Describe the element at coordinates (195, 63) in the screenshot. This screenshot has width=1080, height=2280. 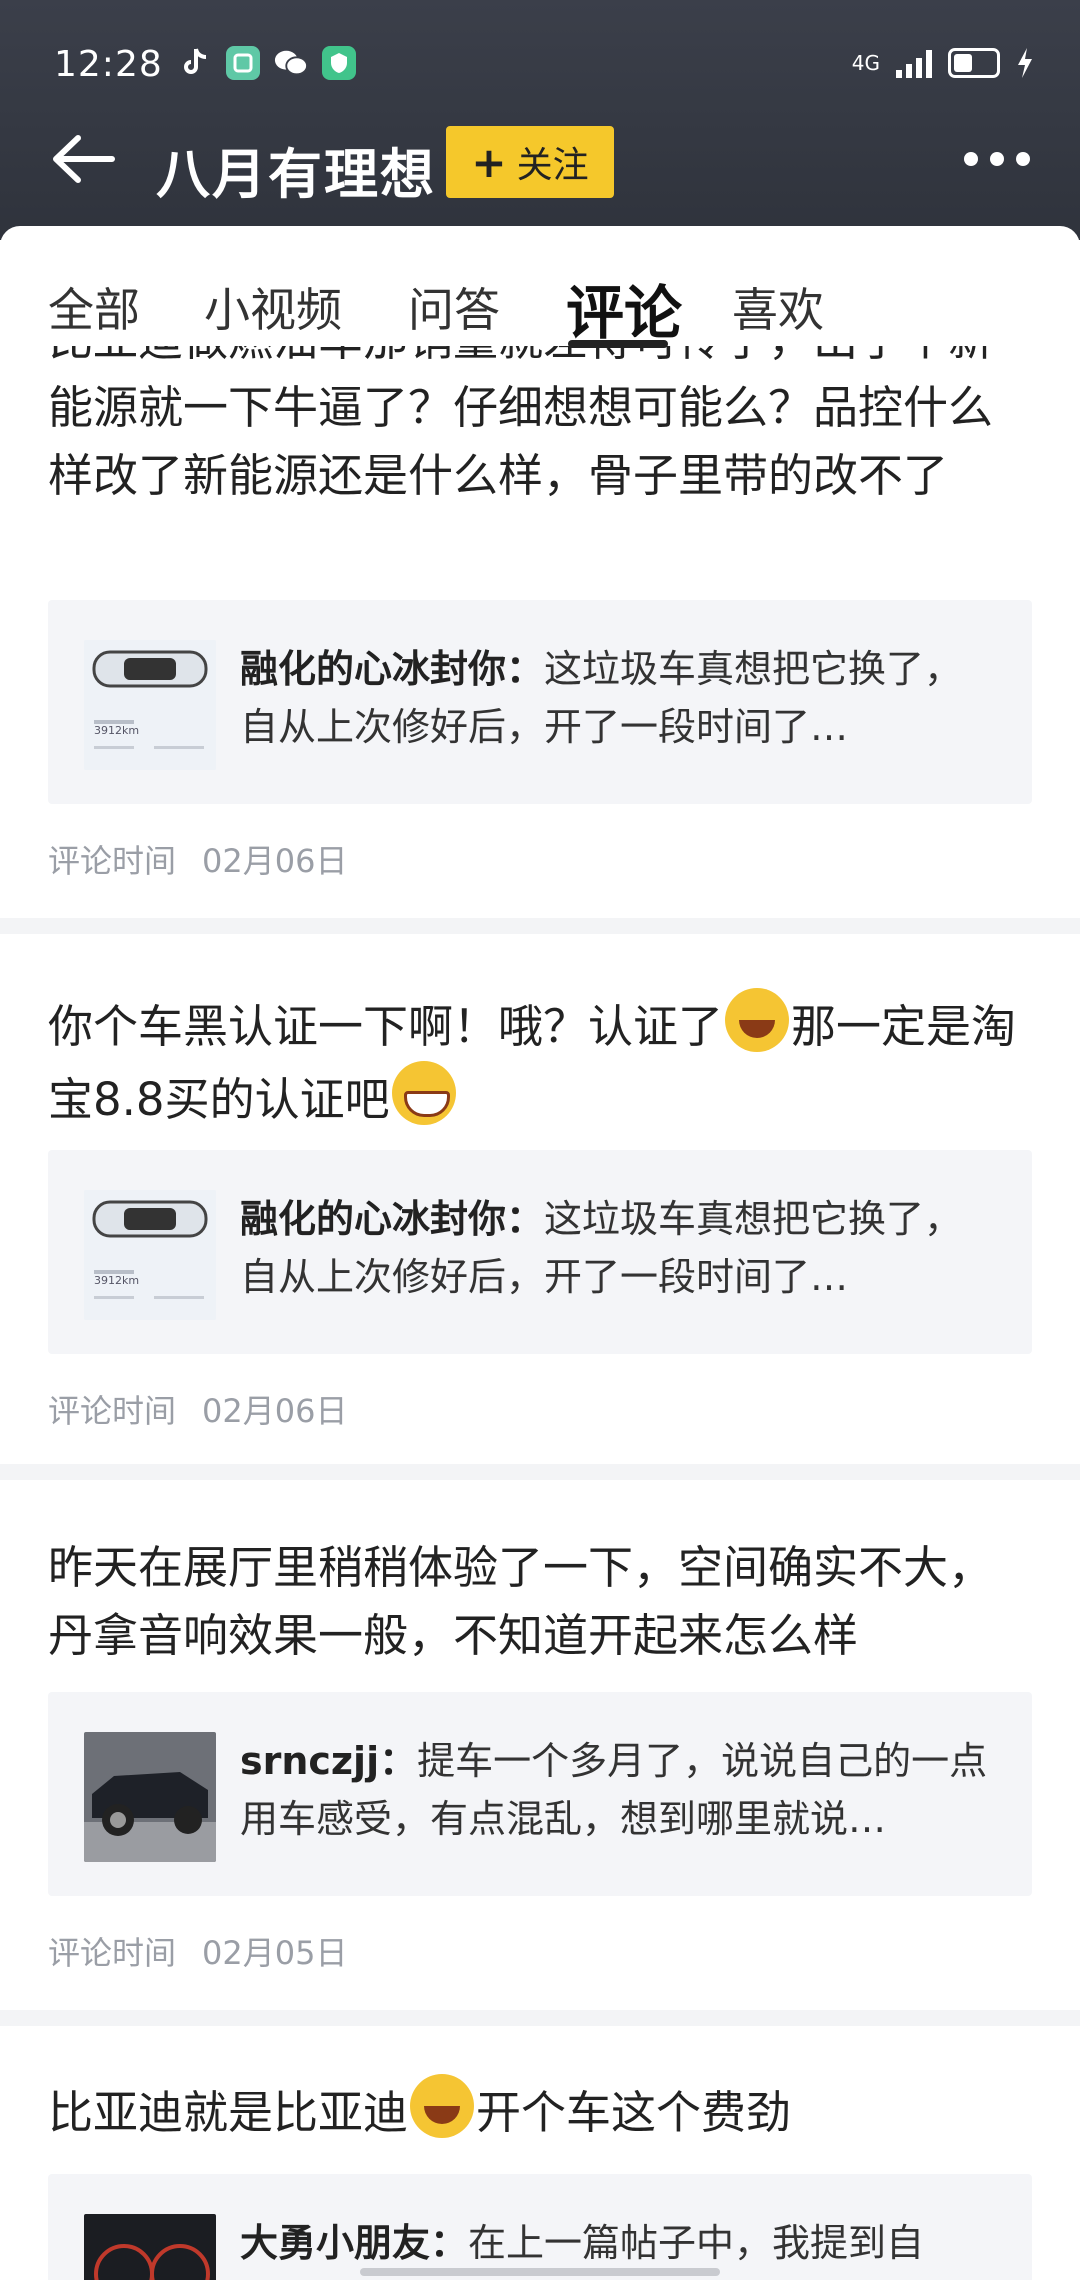
I see `tiktok-icon` at that location.